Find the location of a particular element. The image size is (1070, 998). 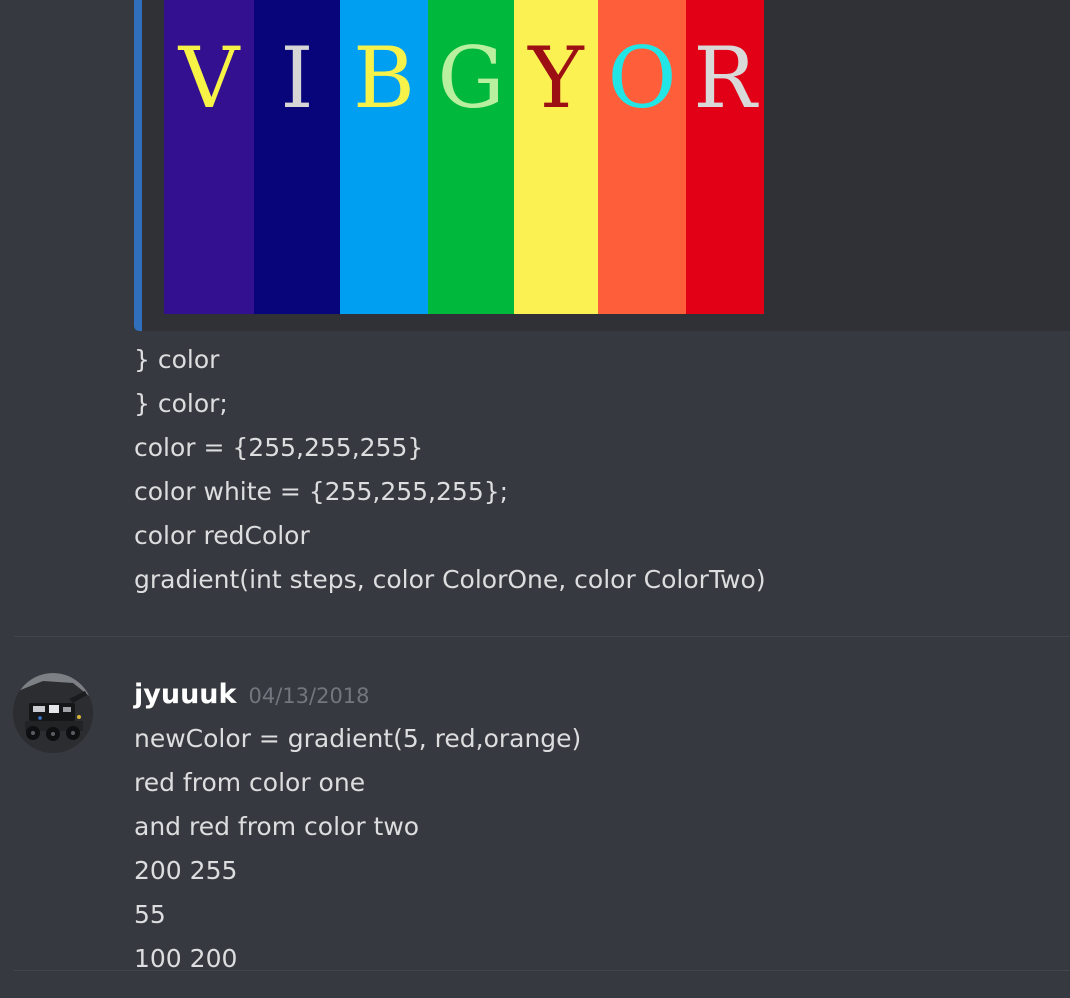

stripe-green: G is located at coordinates (471, 157).